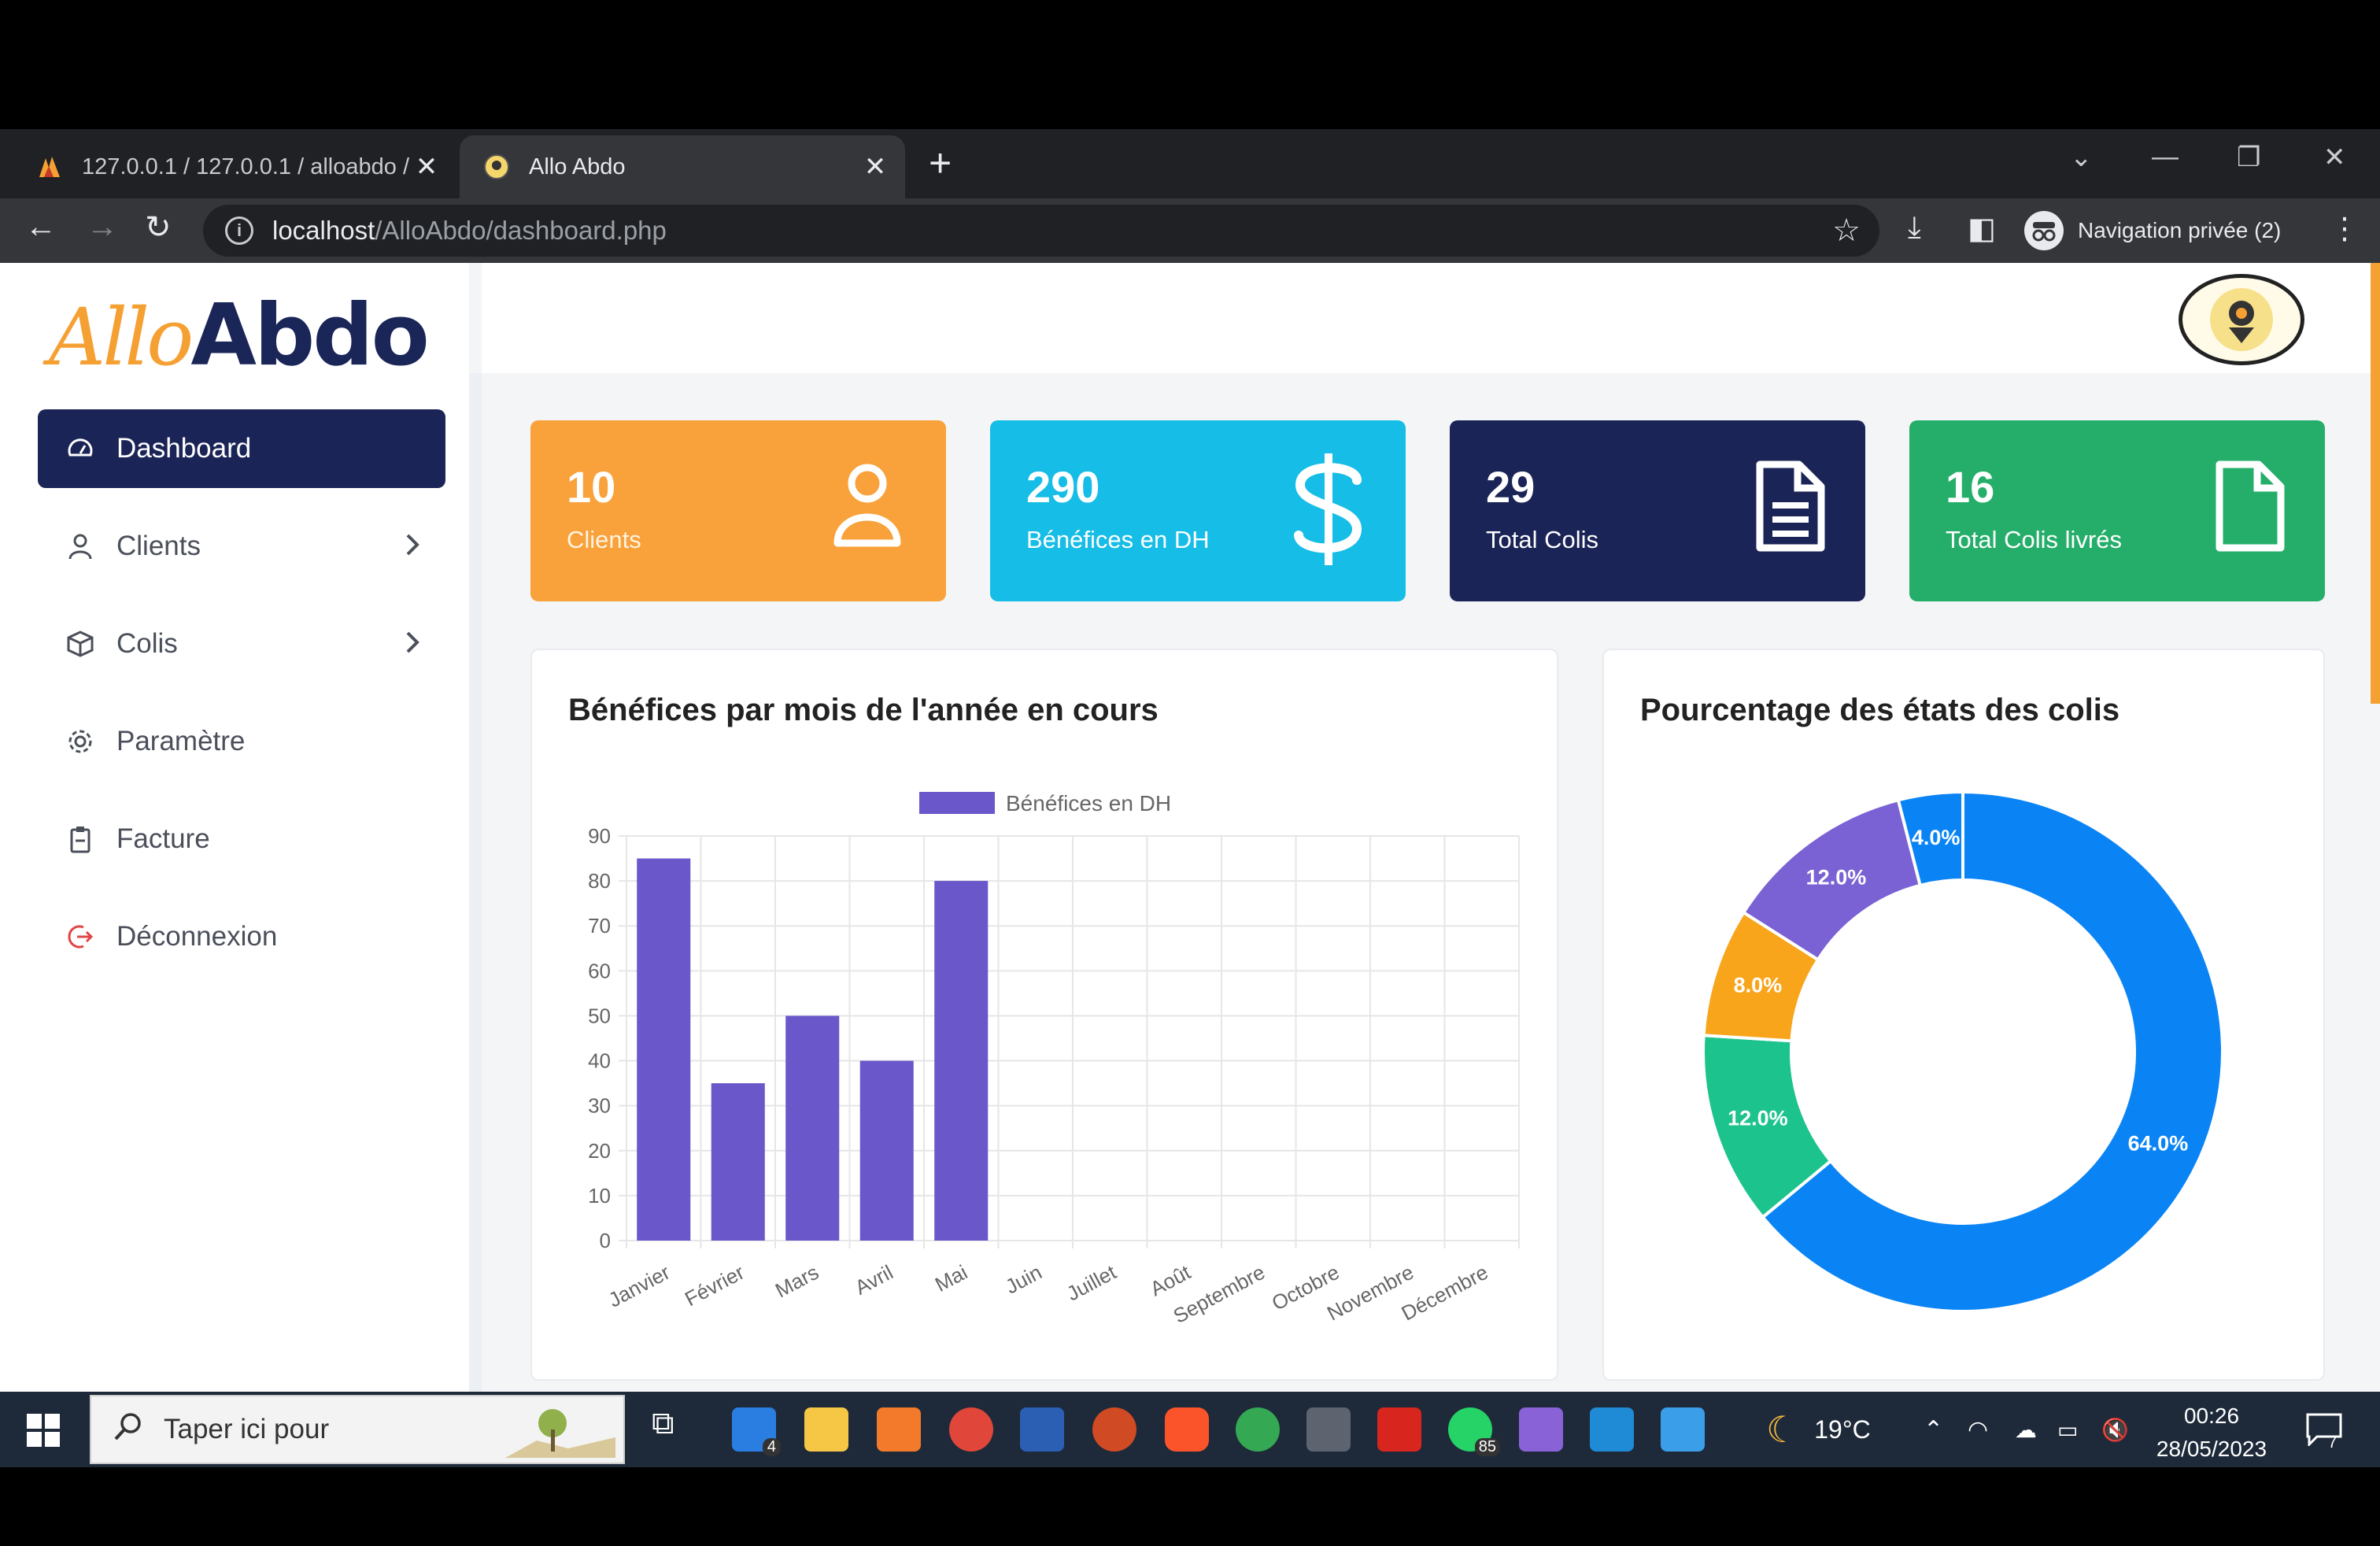 The height and width of the screenshot is (1546, 2380). What do you see at coordinates (475, 882) in the screenshot?
I see `sidebar-scrollbar` at bounding box center [475, 882].